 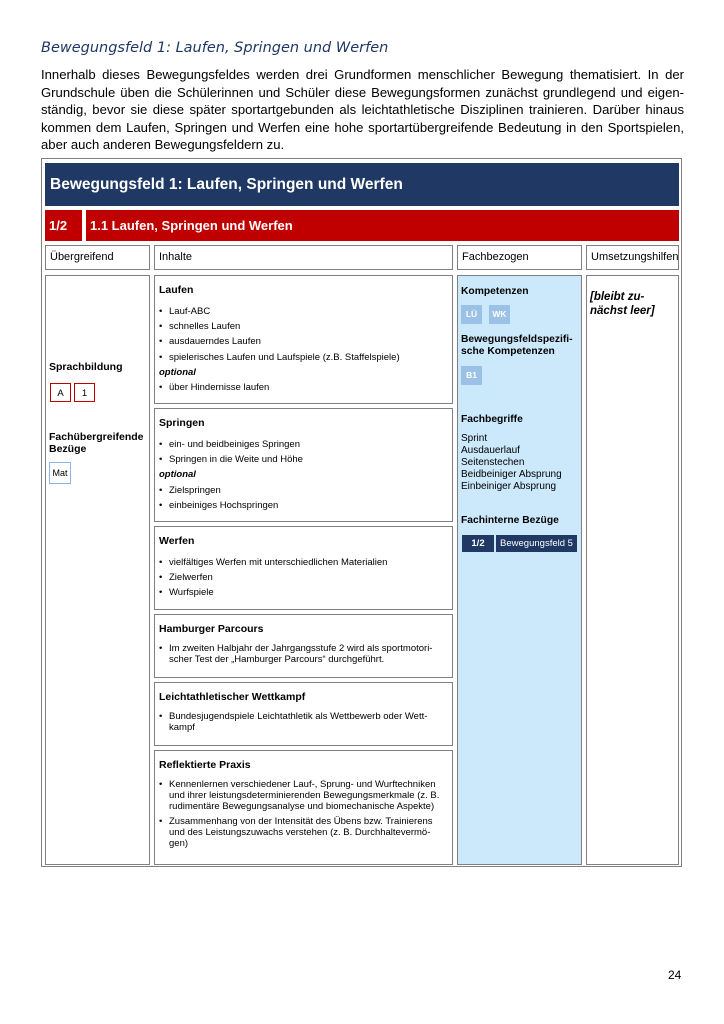 I want to click on list-item: Zielwerfen, so click(x=303, y=577).